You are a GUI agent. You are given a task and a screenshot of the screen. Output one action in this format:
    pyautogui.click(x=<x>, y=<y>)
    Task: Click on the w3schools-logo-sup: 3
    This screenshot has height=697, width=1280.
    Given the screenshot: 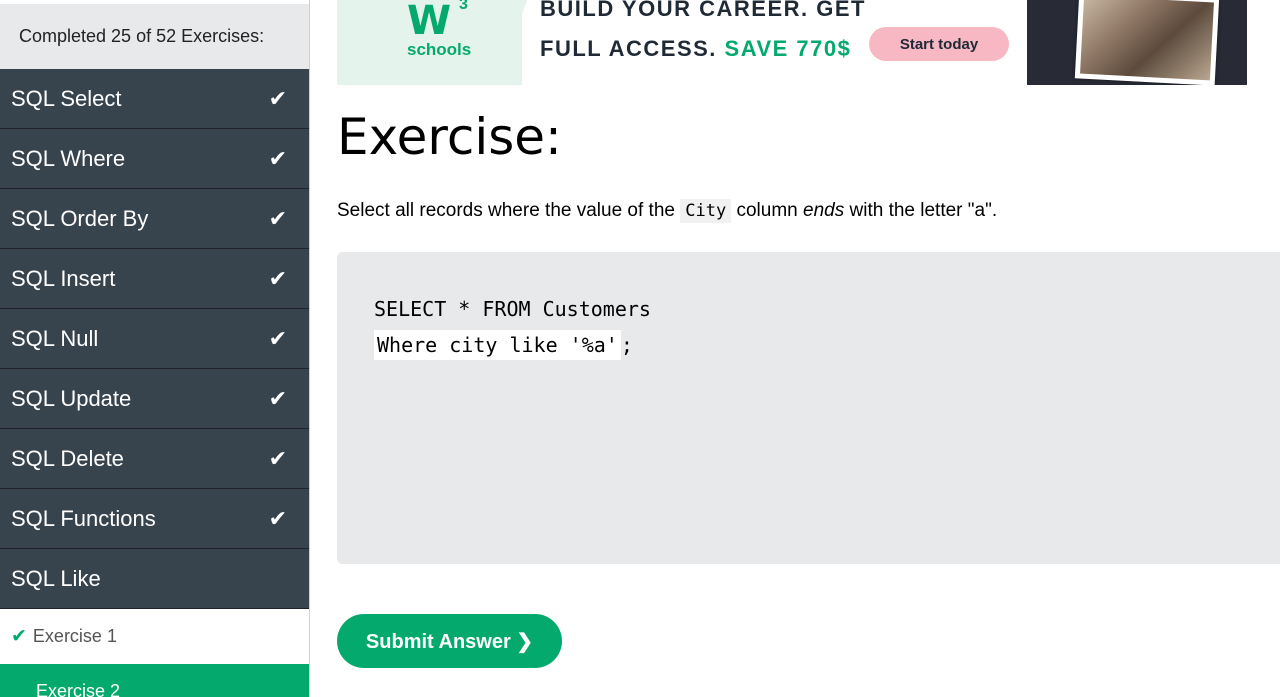 What is the action you would take?
    pyautogui.click(x=463, y=6)
    